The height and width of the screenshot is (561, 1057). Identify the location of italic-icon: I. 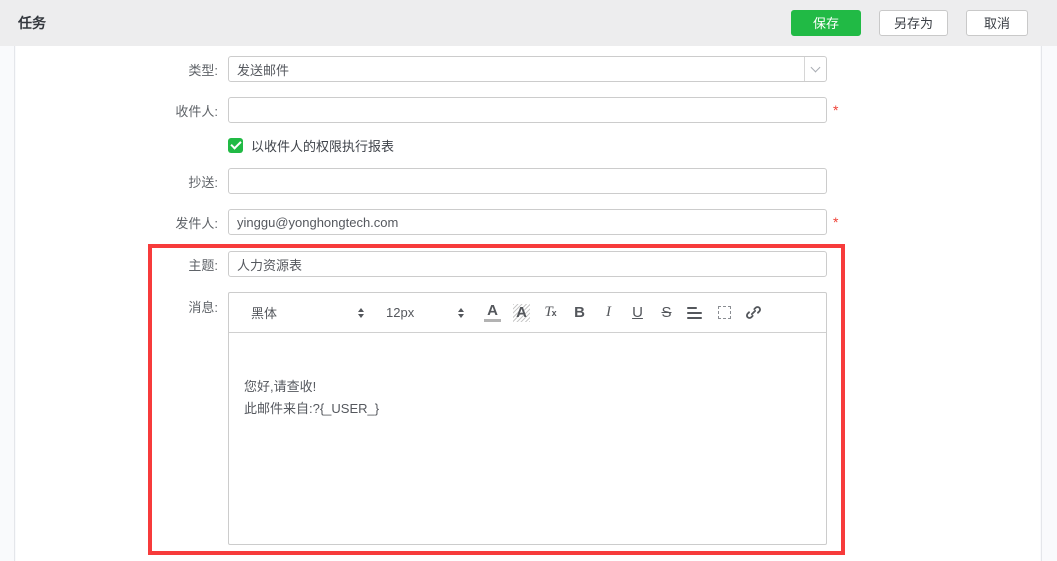
(608, 313).